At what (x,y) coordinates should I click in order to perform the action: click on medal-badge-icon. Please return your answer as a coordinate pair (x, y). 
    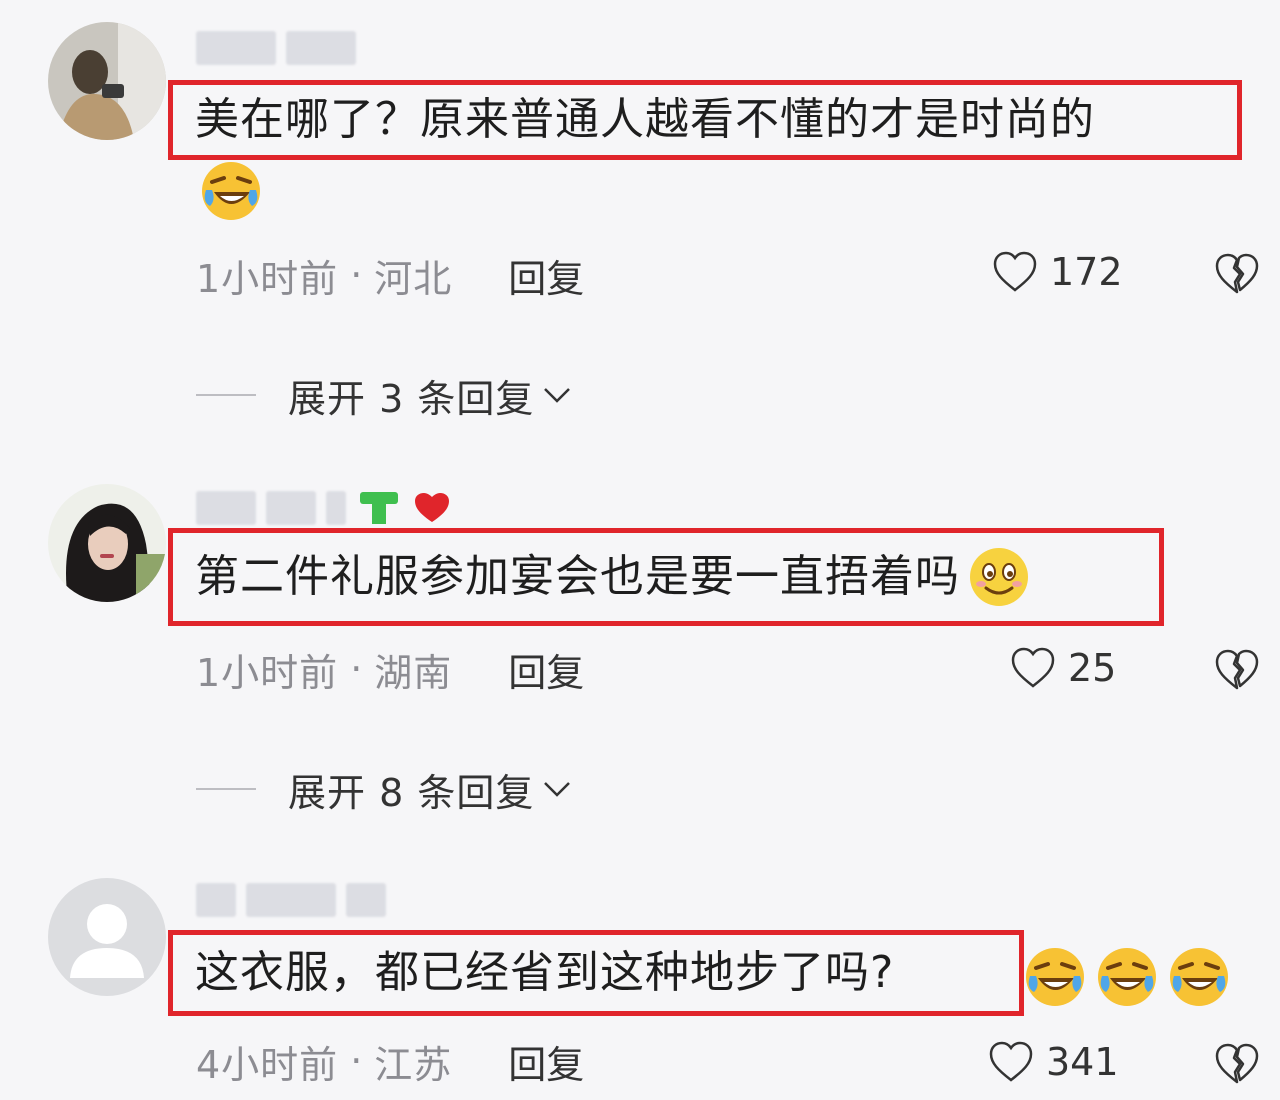
    Looking at the image, I should click on (379, 508).